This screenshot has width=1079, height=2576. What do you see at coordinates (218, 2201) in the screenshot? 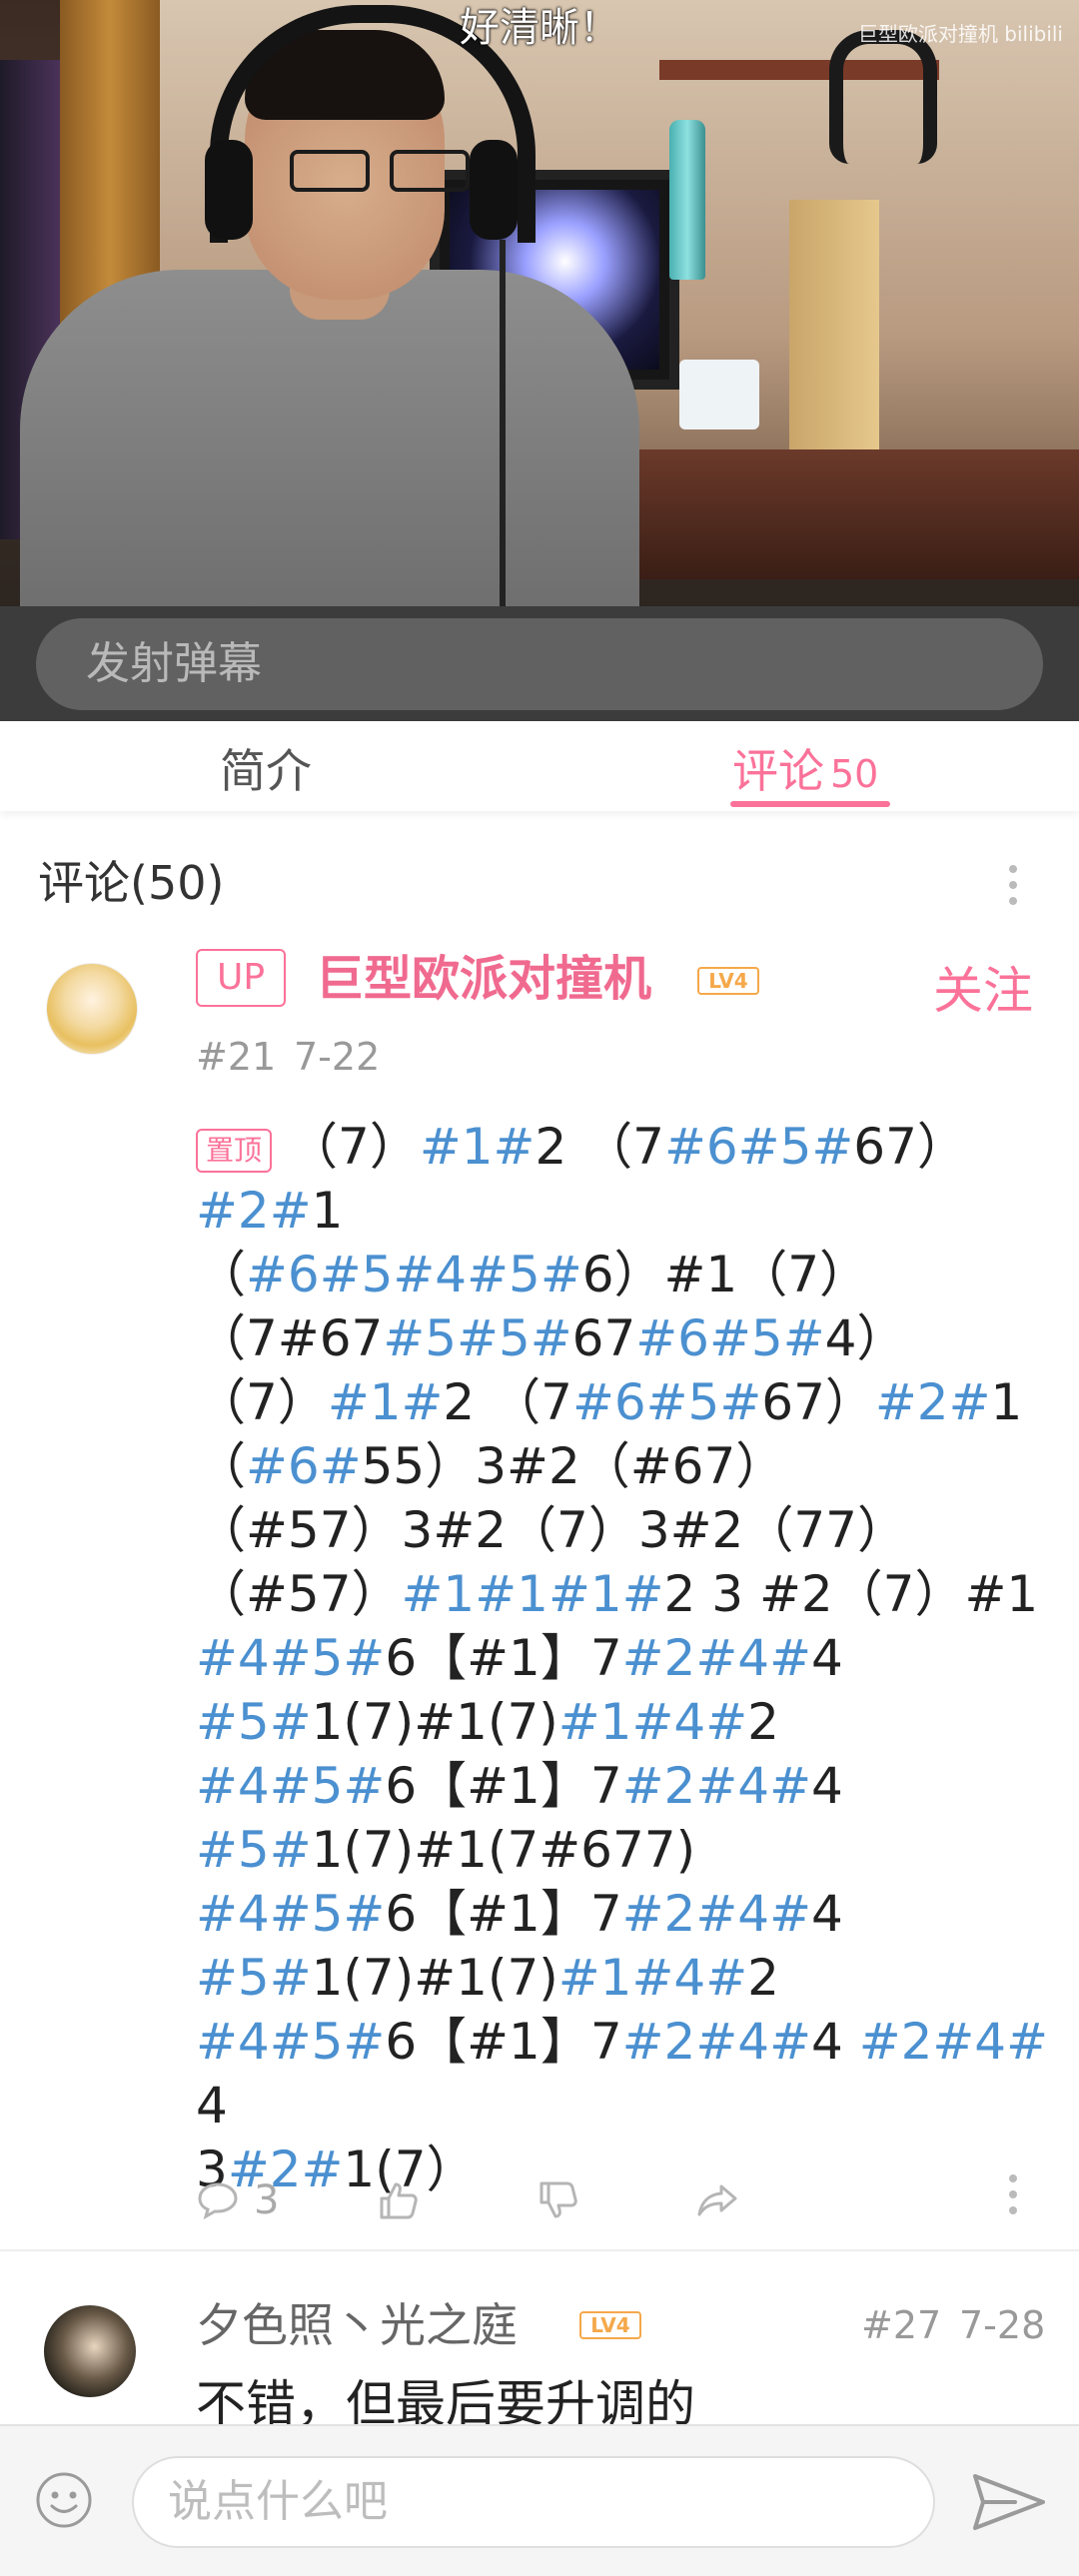
I see `reply-icon` at bounding box center [218, 2201].